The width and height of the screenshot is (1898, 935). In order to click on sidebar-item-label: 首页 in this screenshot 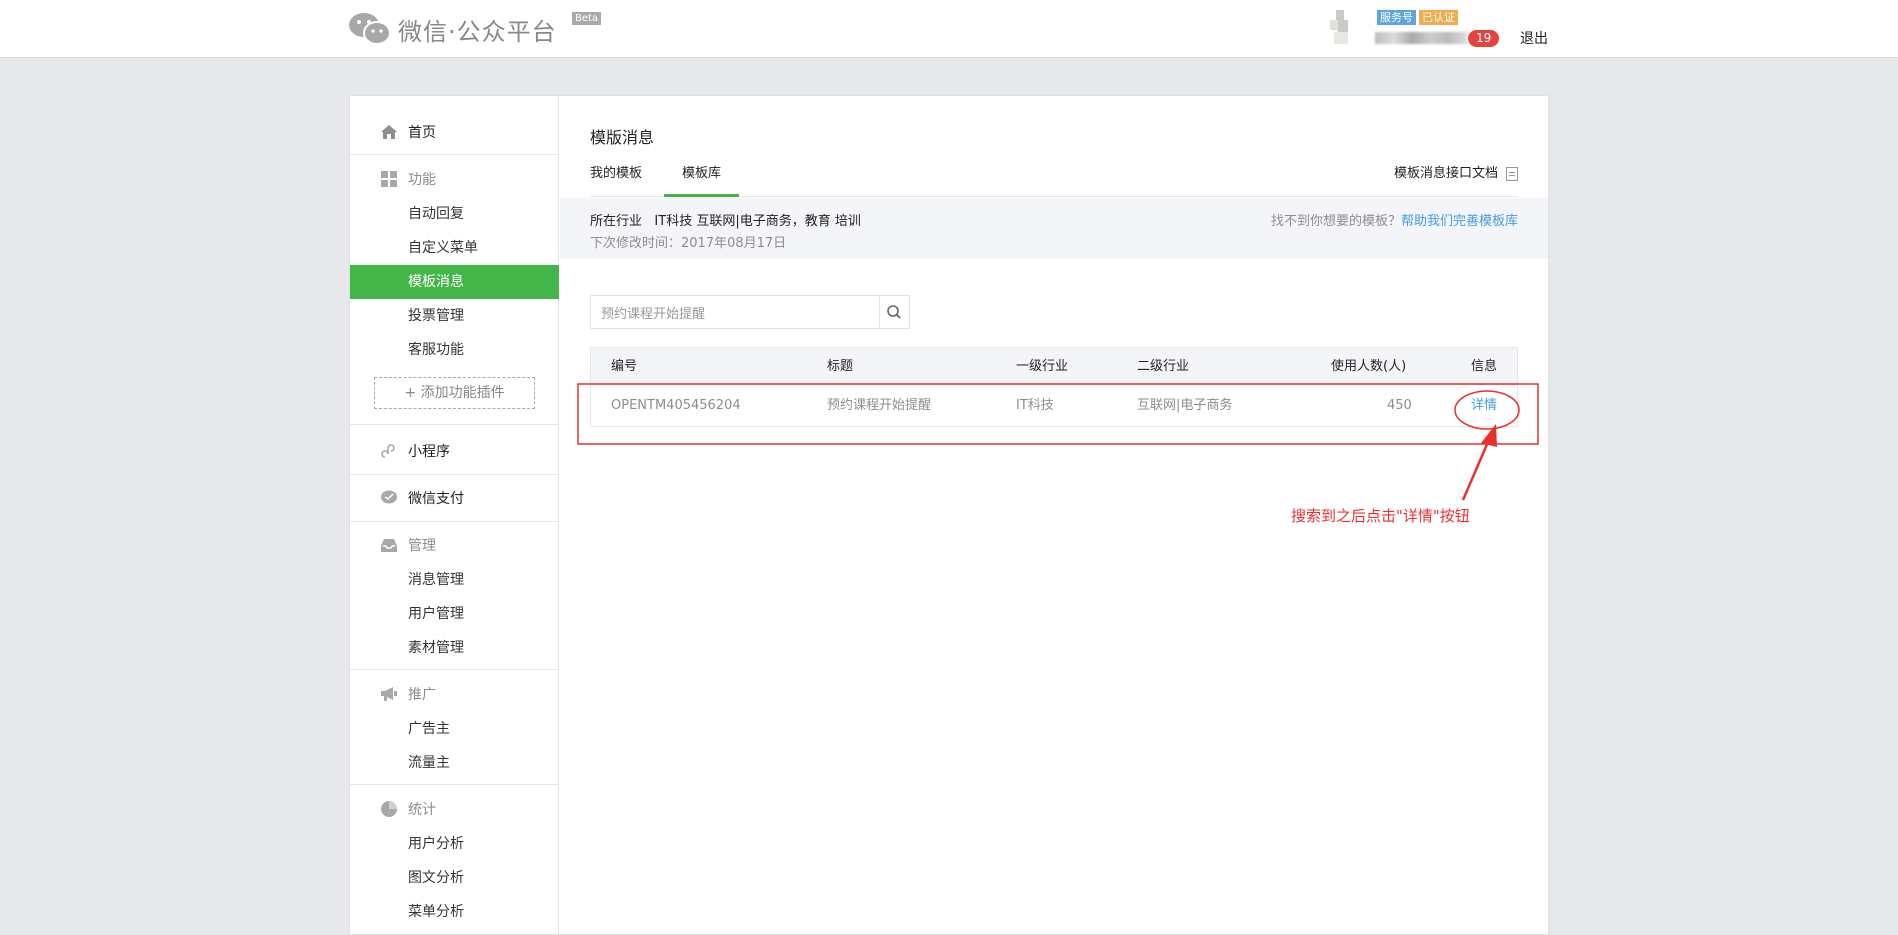, I will do `click(422, 133)`.